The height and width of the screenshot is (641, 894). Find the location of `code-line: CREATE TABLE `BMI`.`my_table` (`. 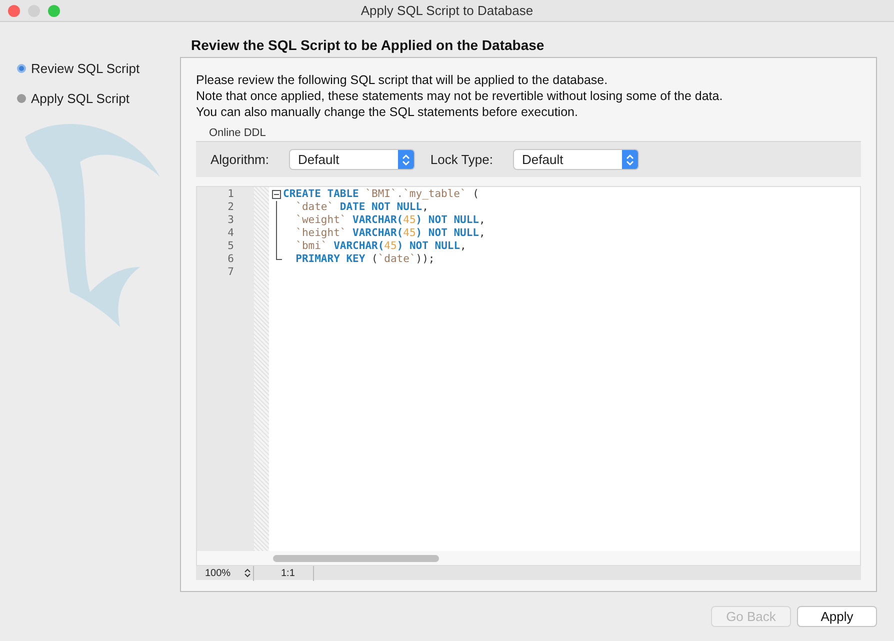

code-line: CREATE TABLE `BMI`.`my_table` ( is located at coordinates (381, 194).